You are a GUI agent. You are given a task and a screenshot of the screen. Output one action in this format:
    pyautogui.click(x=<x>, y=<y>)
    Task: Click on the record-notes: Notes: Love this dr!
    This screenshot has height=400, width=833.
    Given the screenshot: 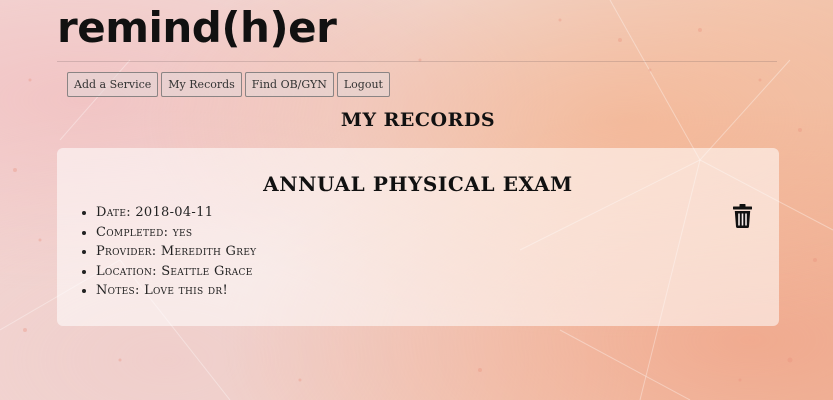 What is the action you would take?
    pyautogui.click(x=176, y=291)
    